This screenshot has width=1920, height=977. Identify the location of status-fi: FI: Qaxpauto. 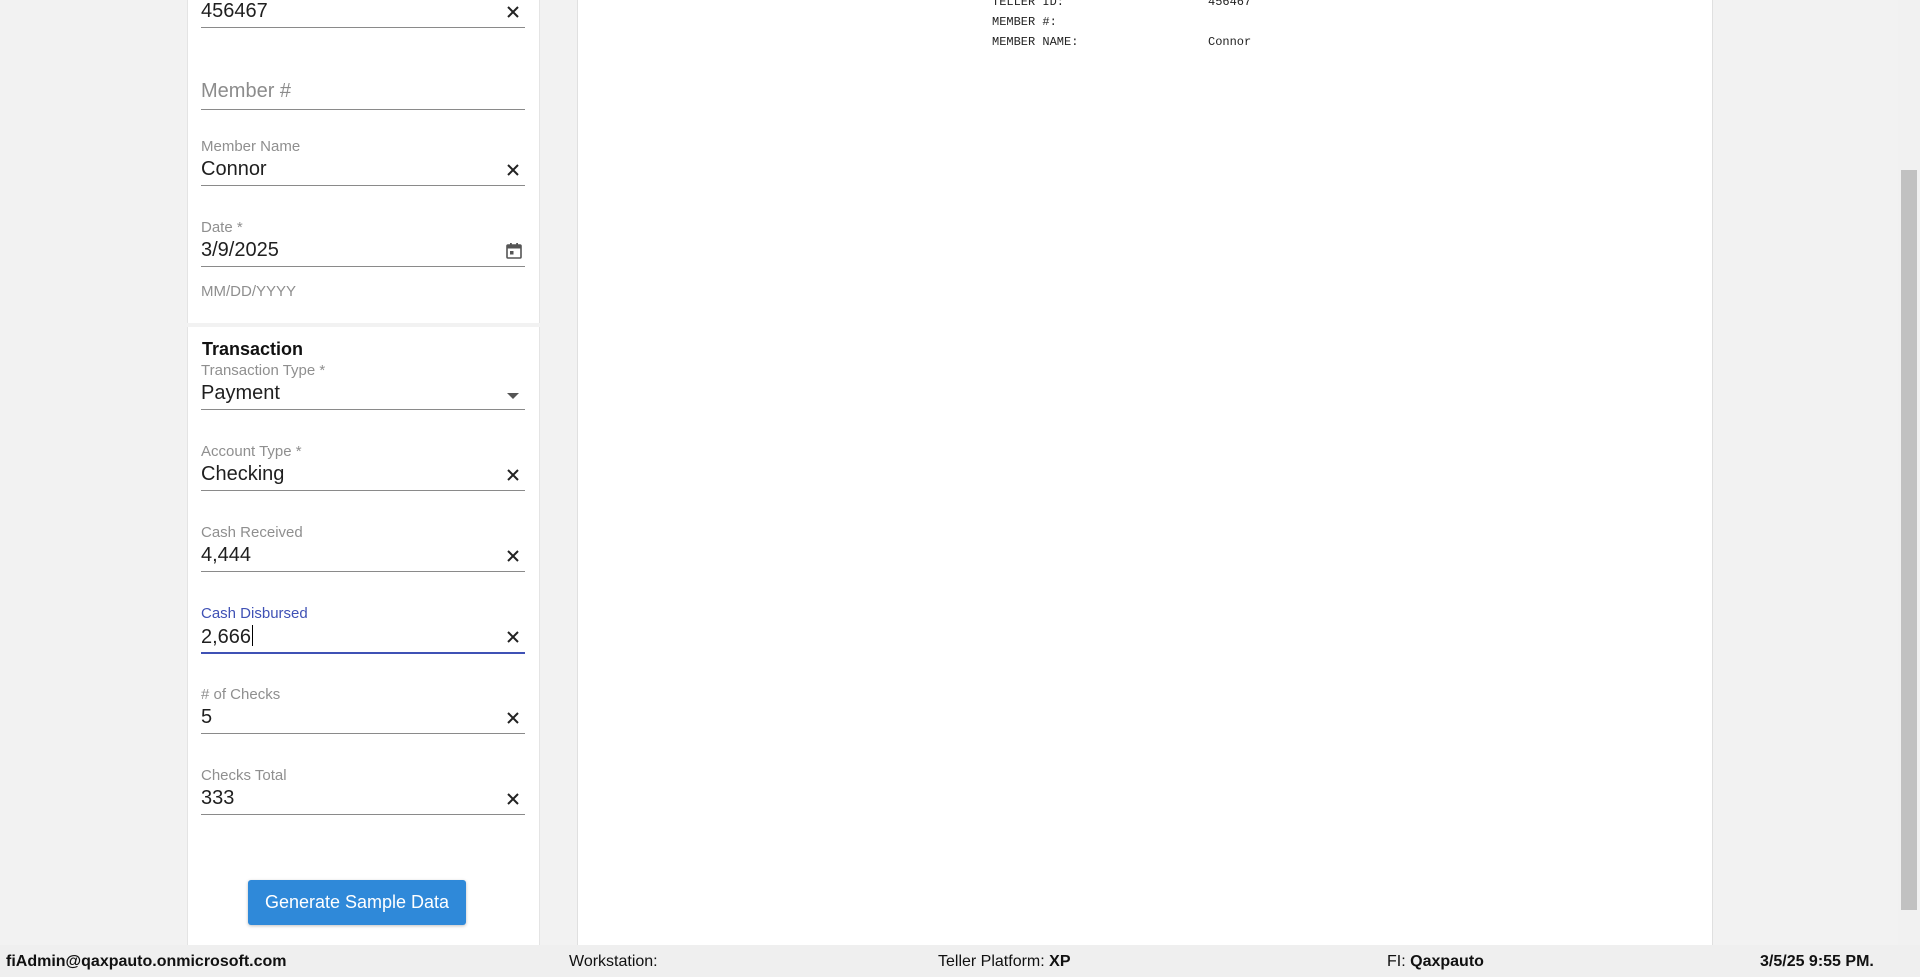
(1435, 962).